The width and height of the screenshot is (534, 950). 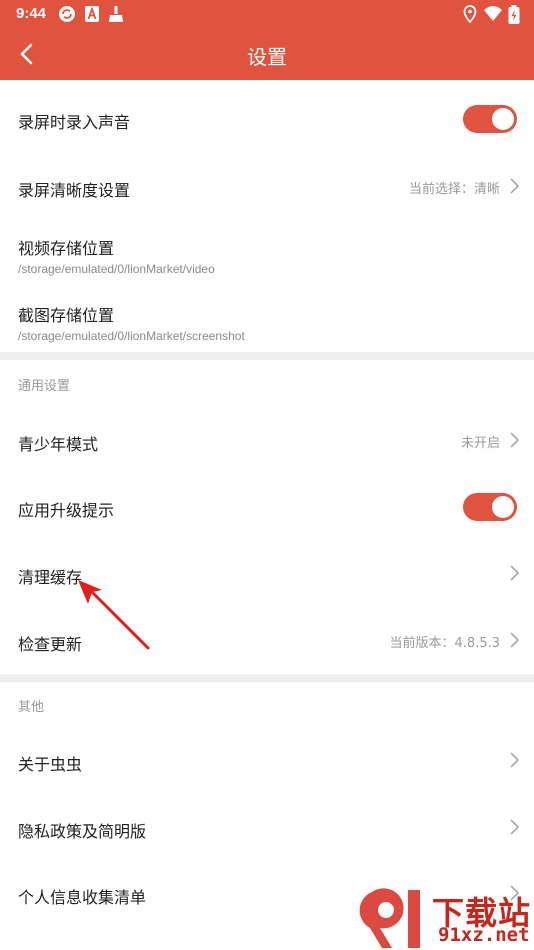 What do you see at coordinates (66, 315) in the screenshot?
I see `setting-label: 截图存储位置` at bounding box center [66, 315].